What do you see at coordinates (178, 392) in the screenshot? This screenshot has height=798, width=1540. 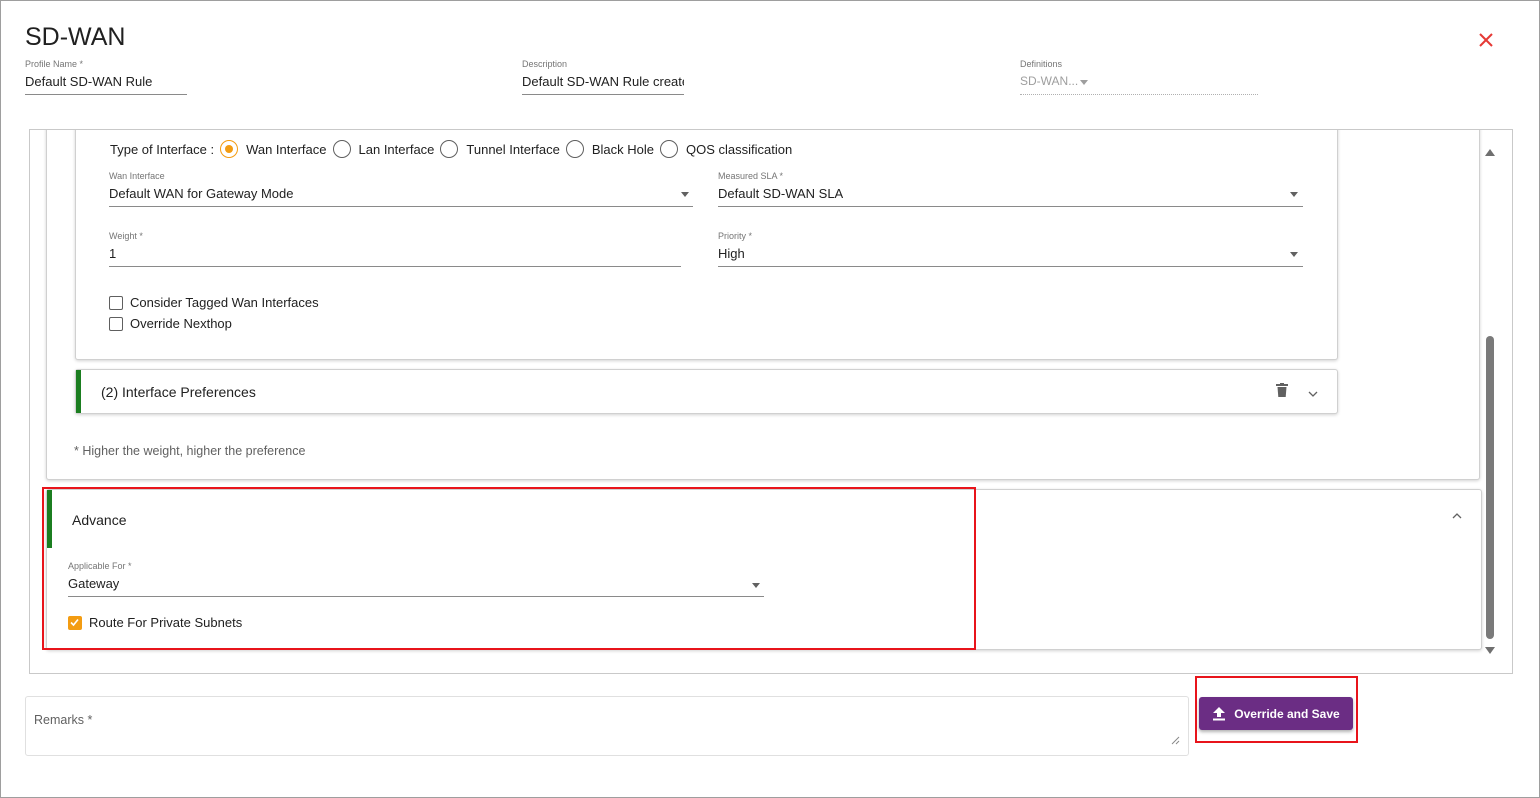 I see `interface-preference-2-title: (2) Interface Preferences` at bounding box center [178, 392].